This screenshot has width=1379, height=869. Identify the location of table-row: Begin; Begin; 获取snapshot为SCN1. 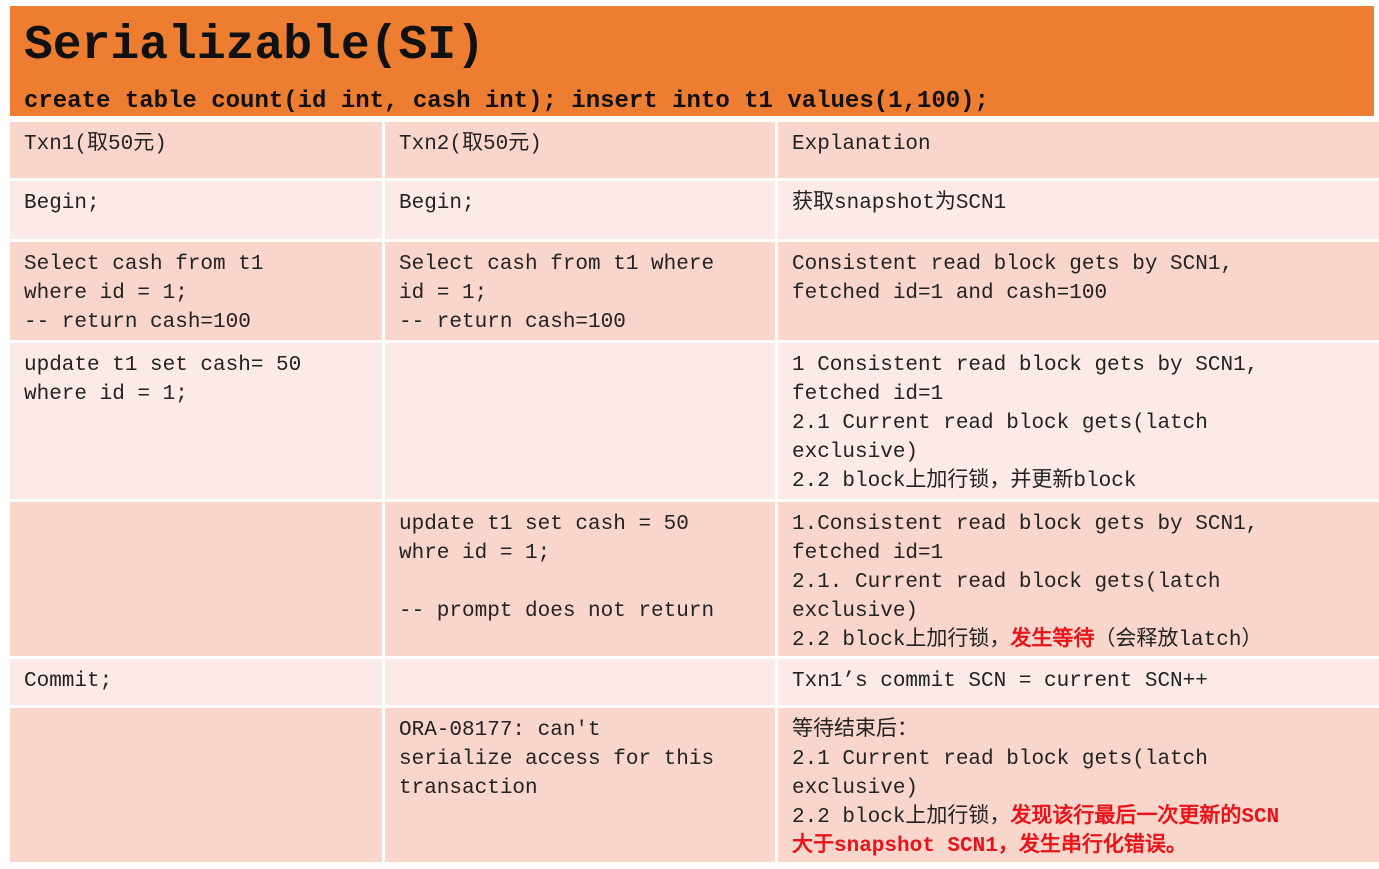
(694, 210).